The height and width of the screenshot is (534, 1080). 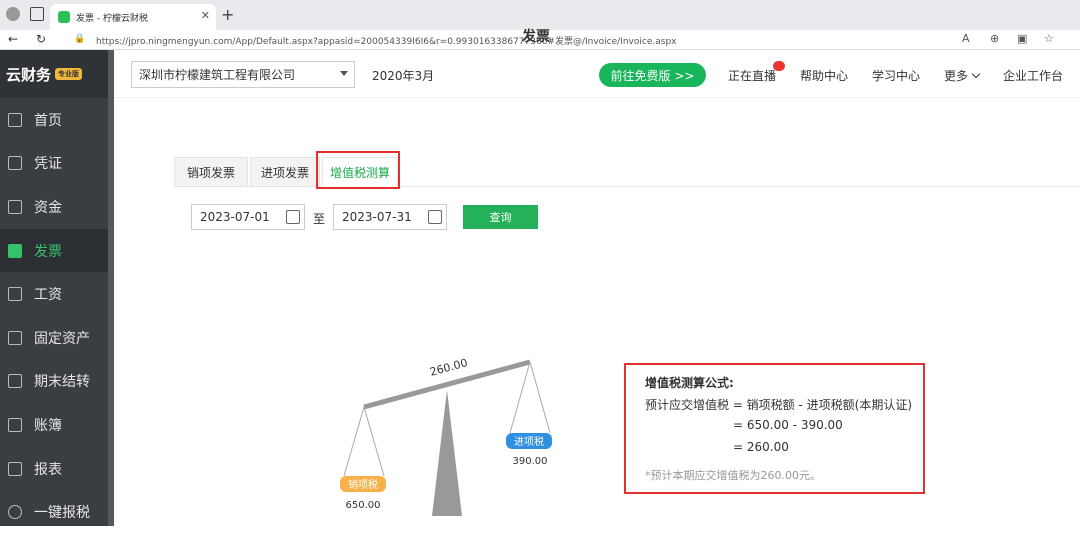 I want to click on balance-scale-diagram: 260.00 销项税 650.00 进项税 390.00, so click(x=446, y=436).